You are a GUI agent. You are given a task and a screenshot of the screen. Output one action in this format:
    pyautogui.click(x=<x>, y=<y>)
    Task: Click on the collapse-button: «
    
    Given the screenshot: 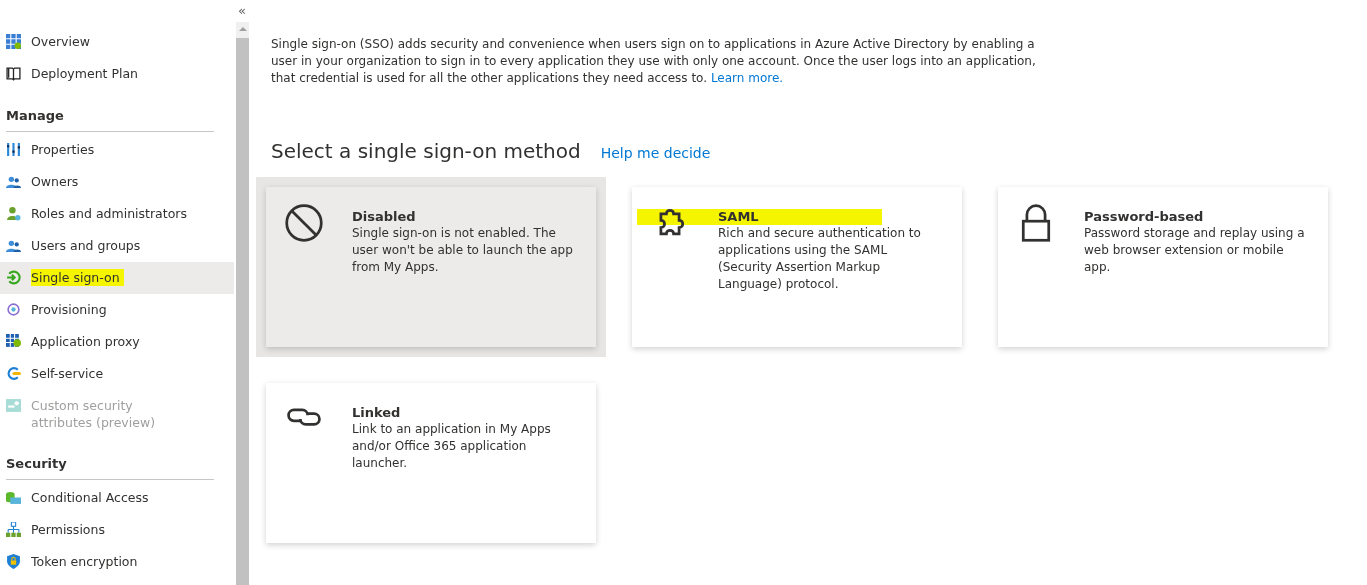 What is the action you would take?
    pyautogui.click(x=242, y=11)
    